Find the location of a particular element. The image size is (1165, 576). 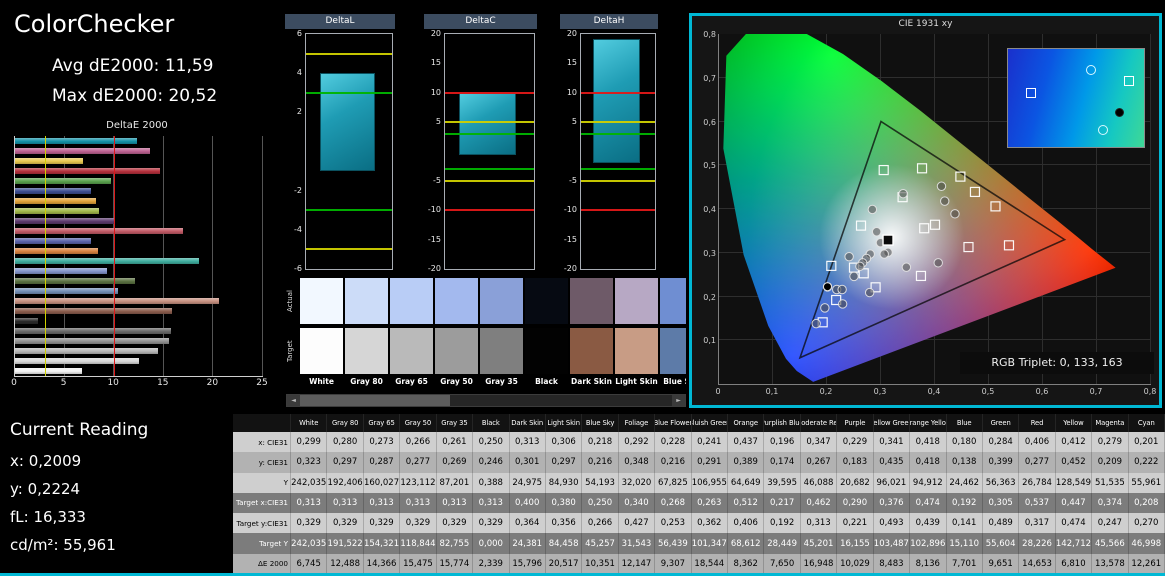

table-cell: 0,418 is located at coordinates (928, 442).